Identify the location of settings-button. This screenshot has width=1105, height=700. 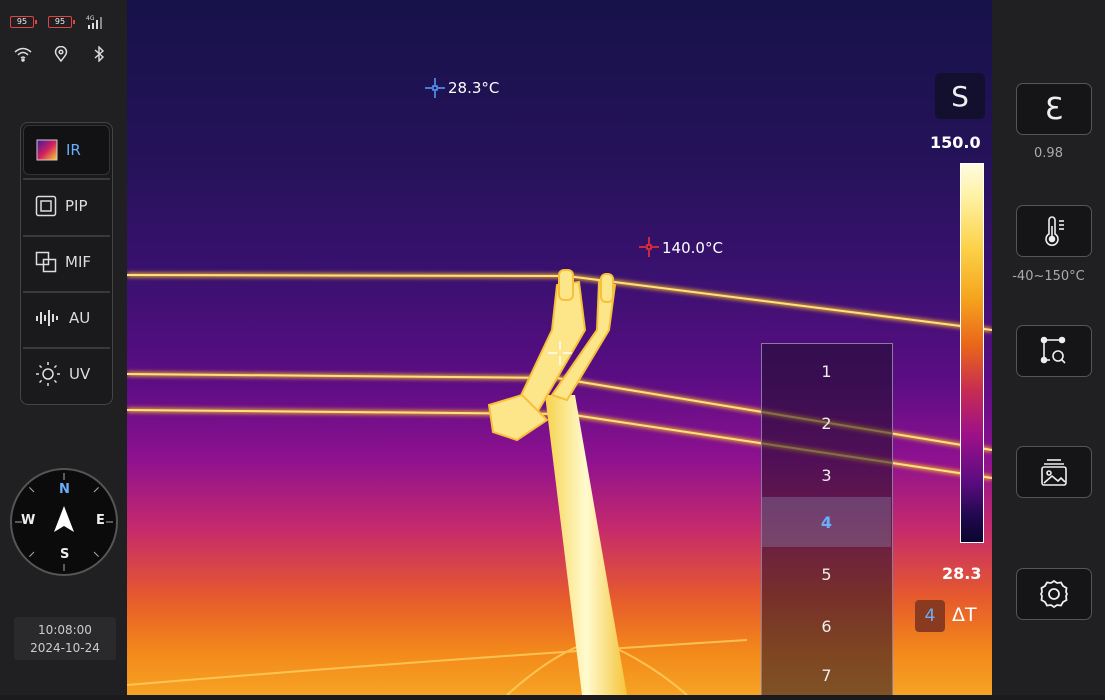
(1054, 594).